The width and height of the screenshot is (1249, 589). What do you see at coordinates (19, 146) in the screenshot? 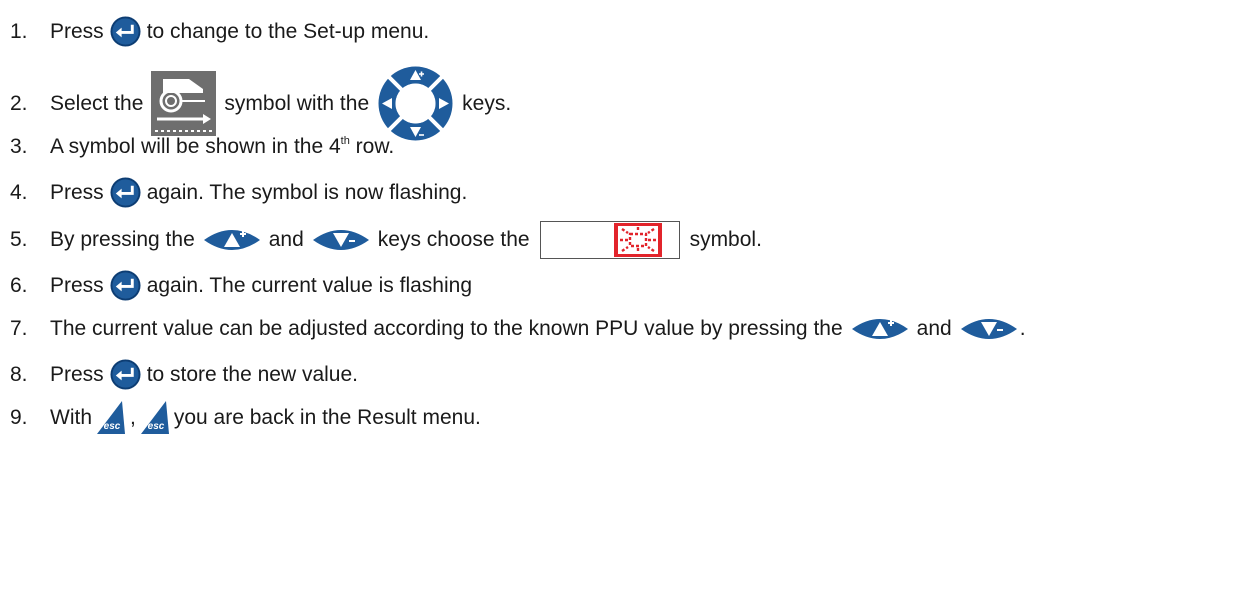
I see `step-number: 3.` at bounding box center [19, 146].